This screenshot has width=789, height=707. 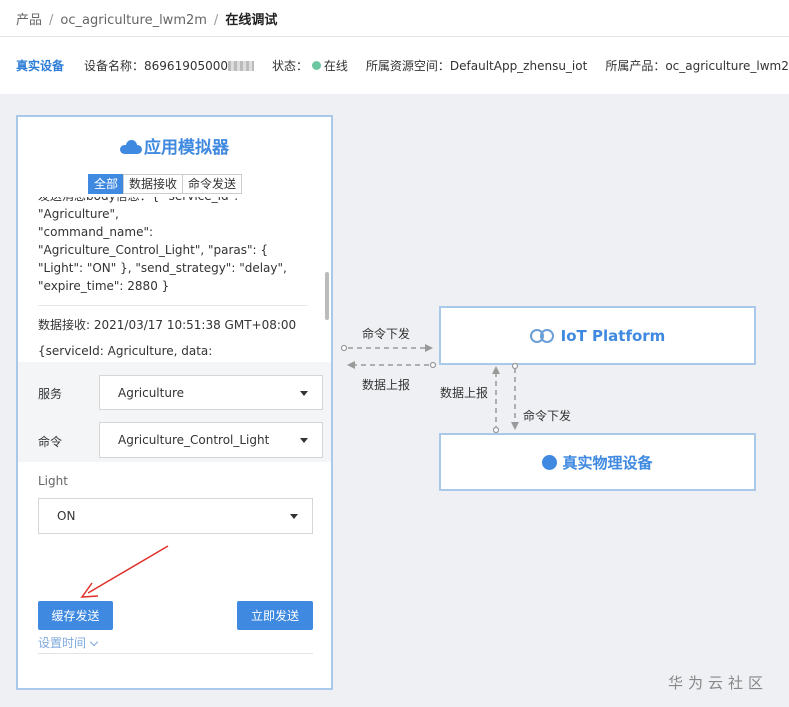 What do you see at coordinates (386, 334) in the screenshot?
I see `cmd-down-label-left: 命令下发` at bounding box center [386, 334].